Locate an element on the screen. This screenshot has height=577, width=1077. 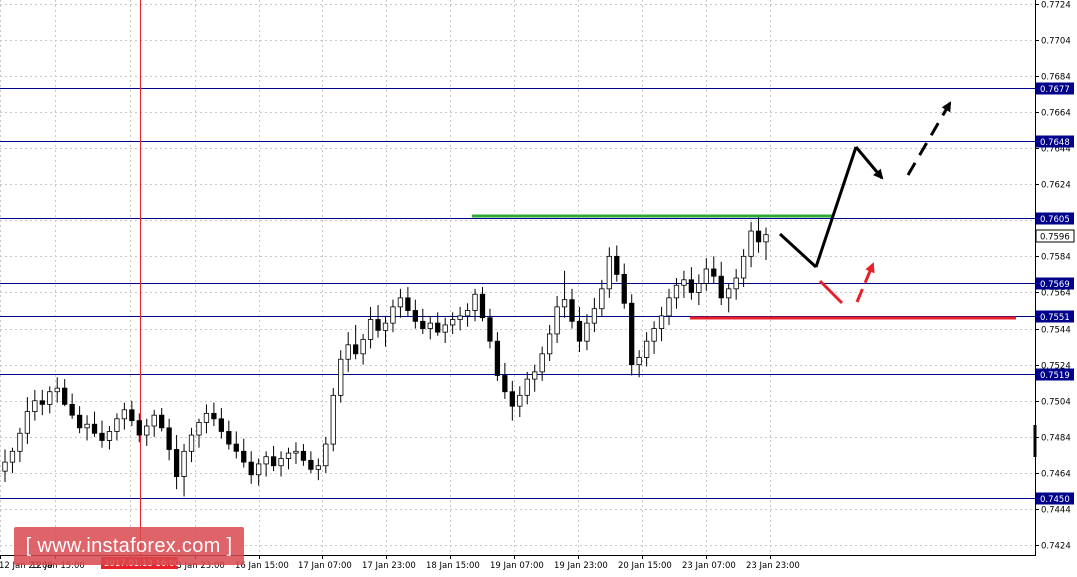
x-tick-label: 18 Jan 15:00 is located at coordinates (453, 566).